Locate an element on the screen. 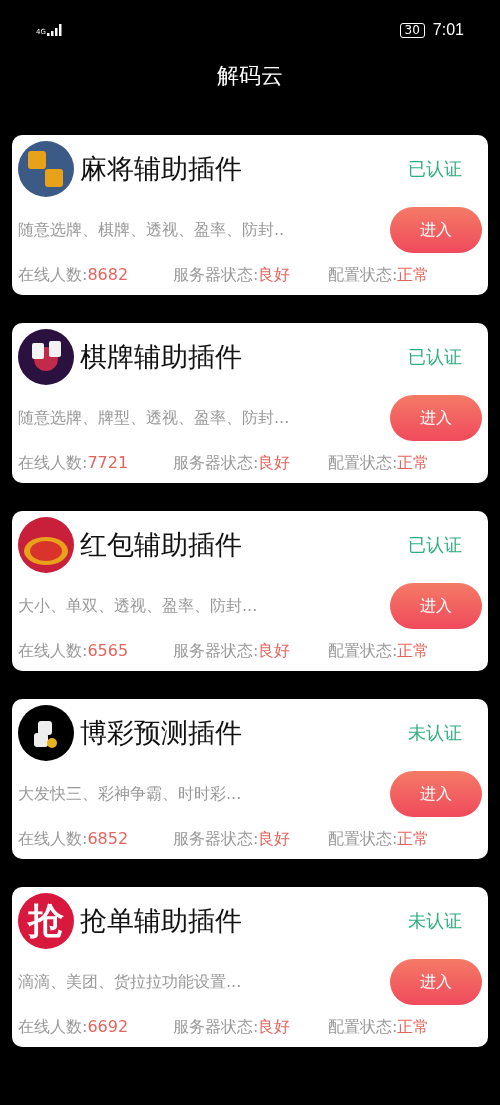 Image resolution: width=500 pixels, height=1105 pixels. plugin-title: 红包辅助插件 is located at coordinates (161, 545).